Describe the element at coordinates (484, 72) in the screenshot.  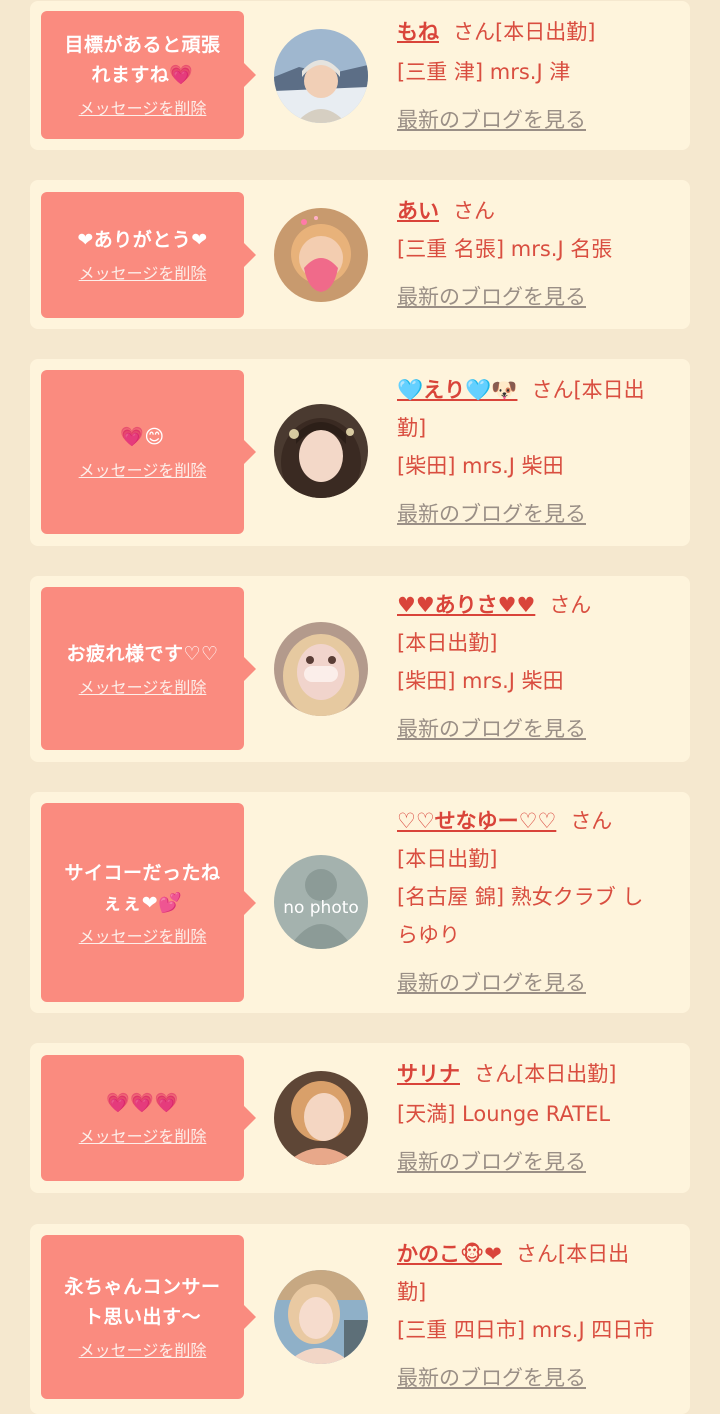
I see `cast-location: [三重 津] mrs.J 津` at that location.